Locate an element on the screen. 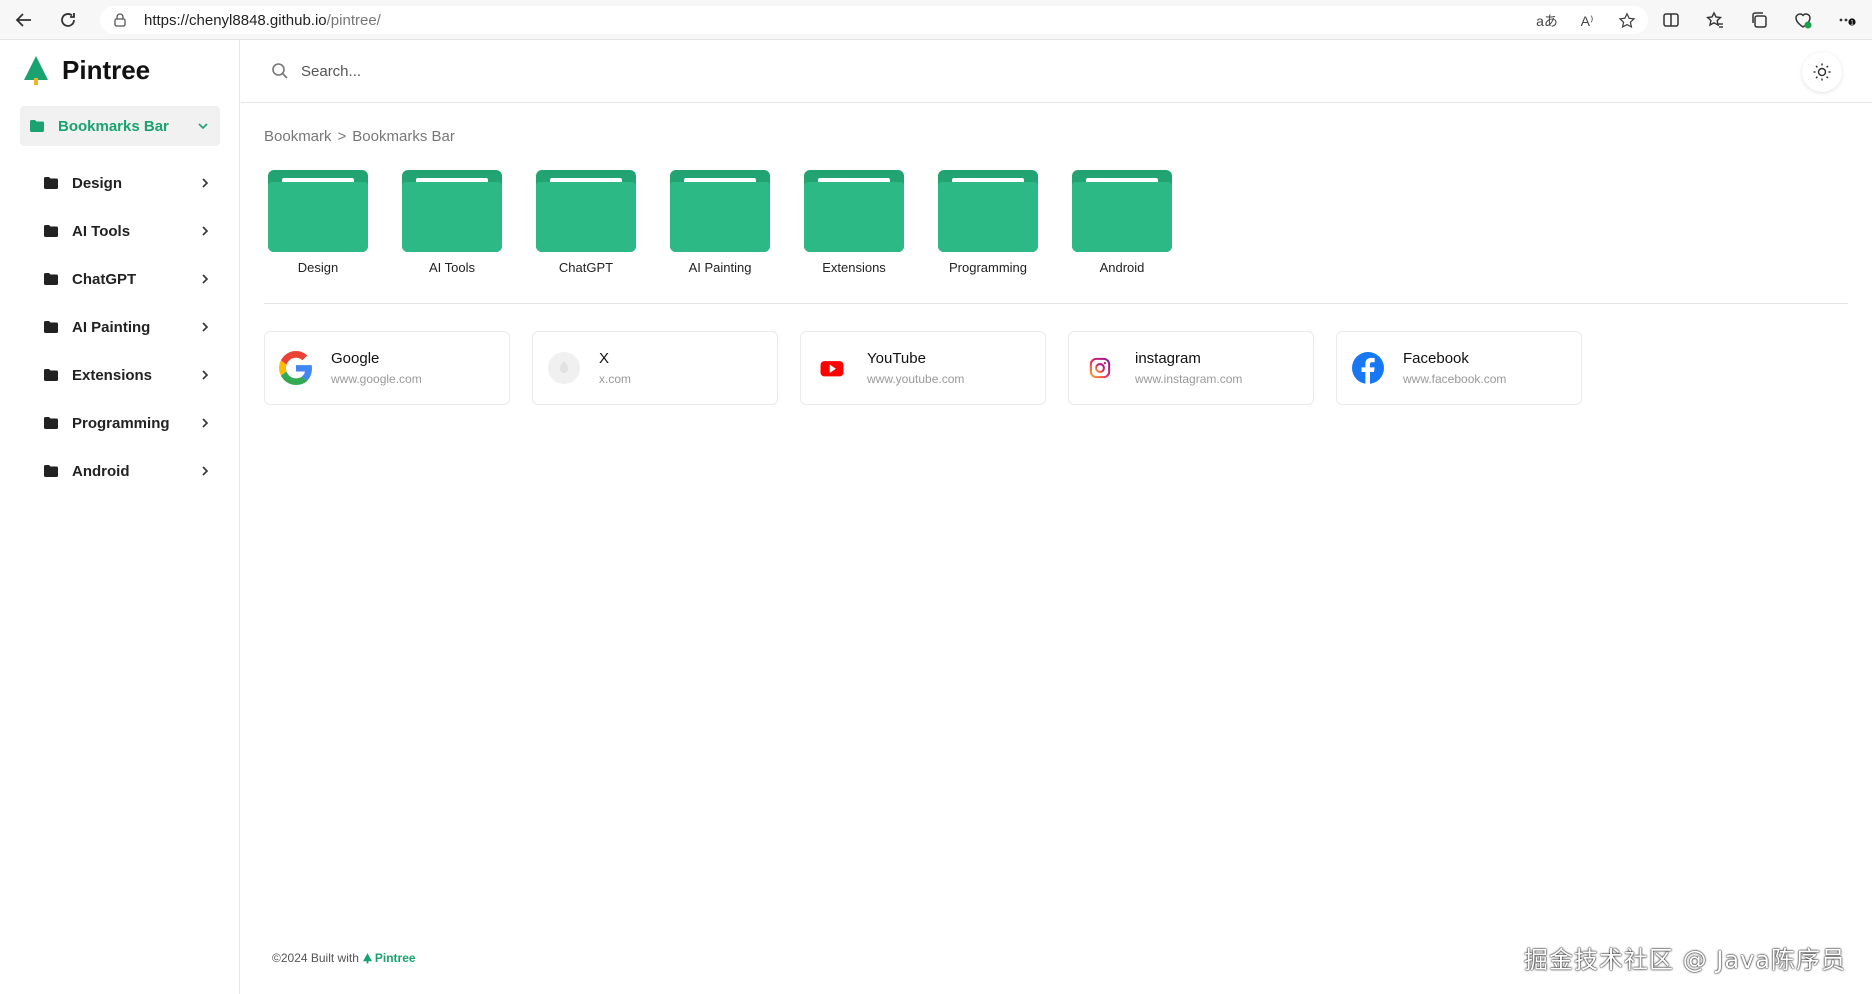 This screenshot has width=1872, height=994. folder-tile-ai-tools: AI Tools is located at coordinates (452, 222).